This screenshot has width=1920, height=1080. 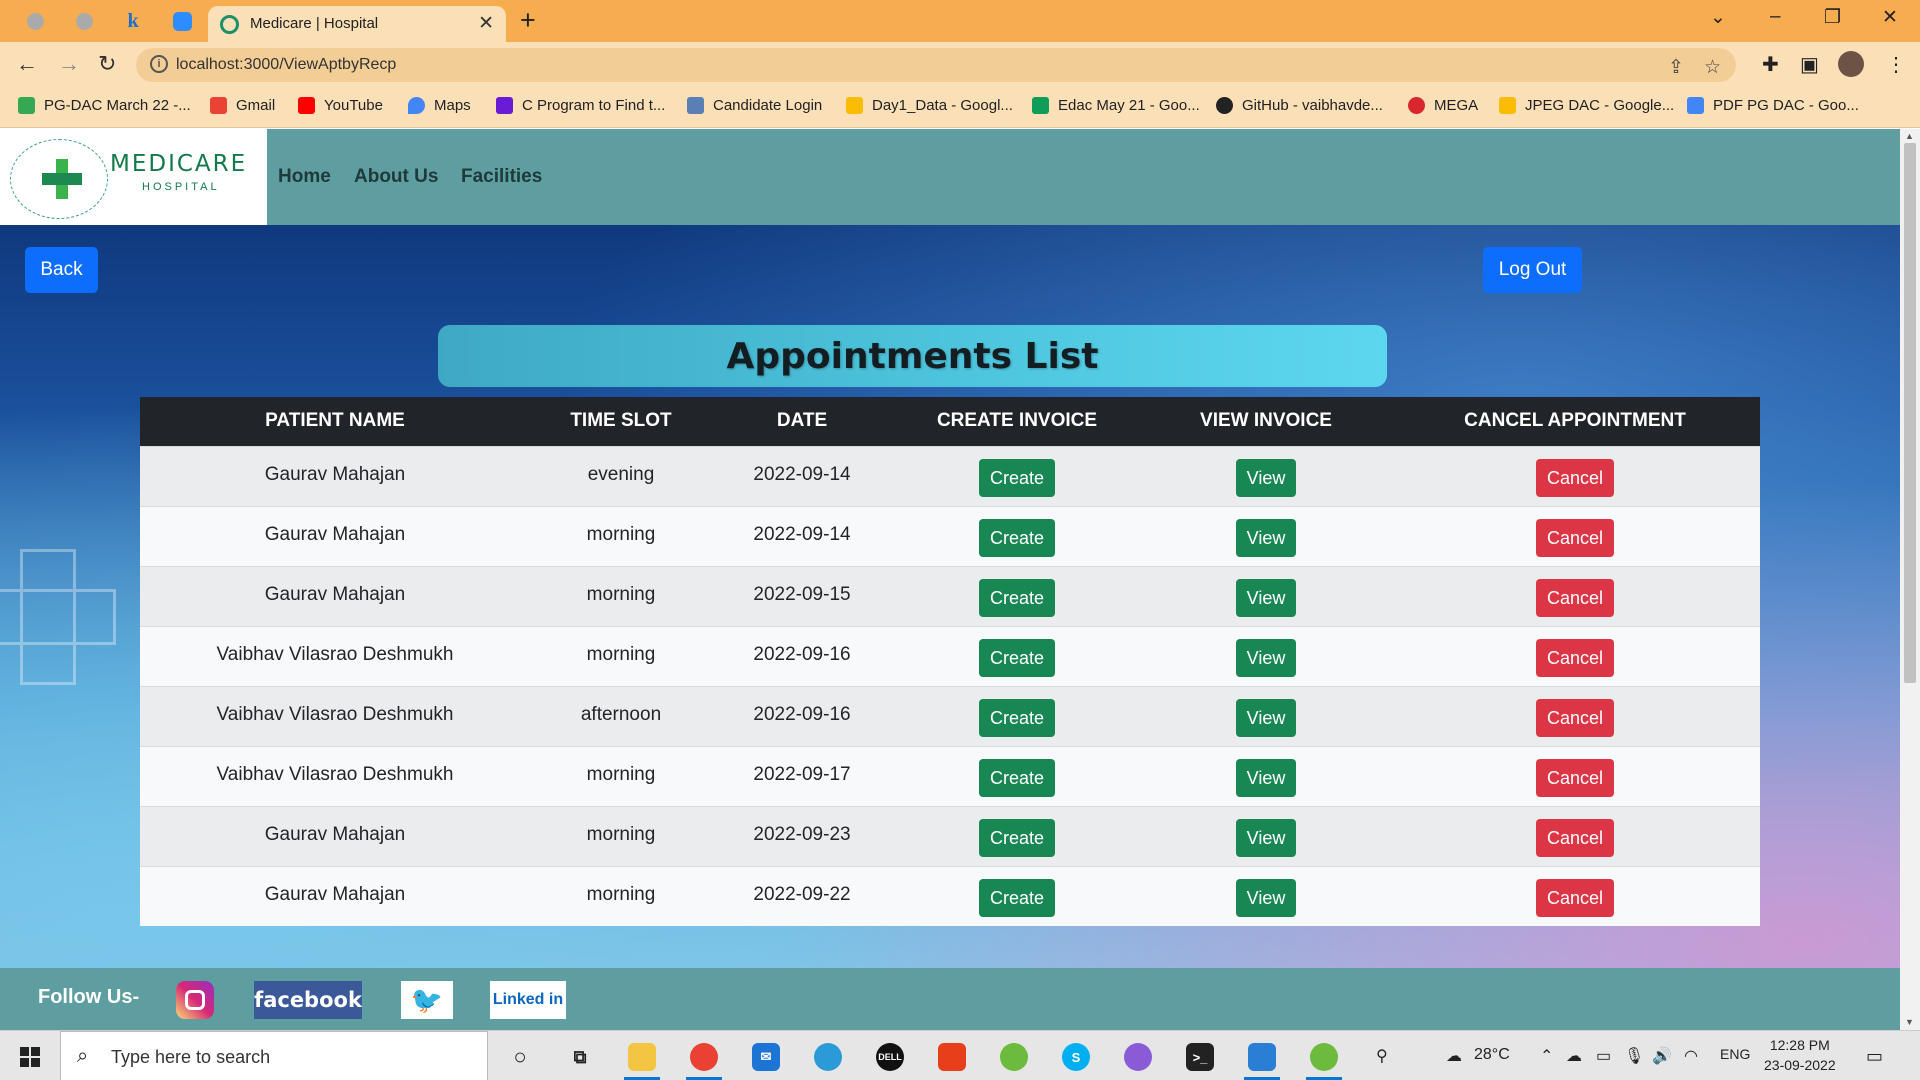 I want to click on dell-icon: DELL, so click(x=890, y=1057).